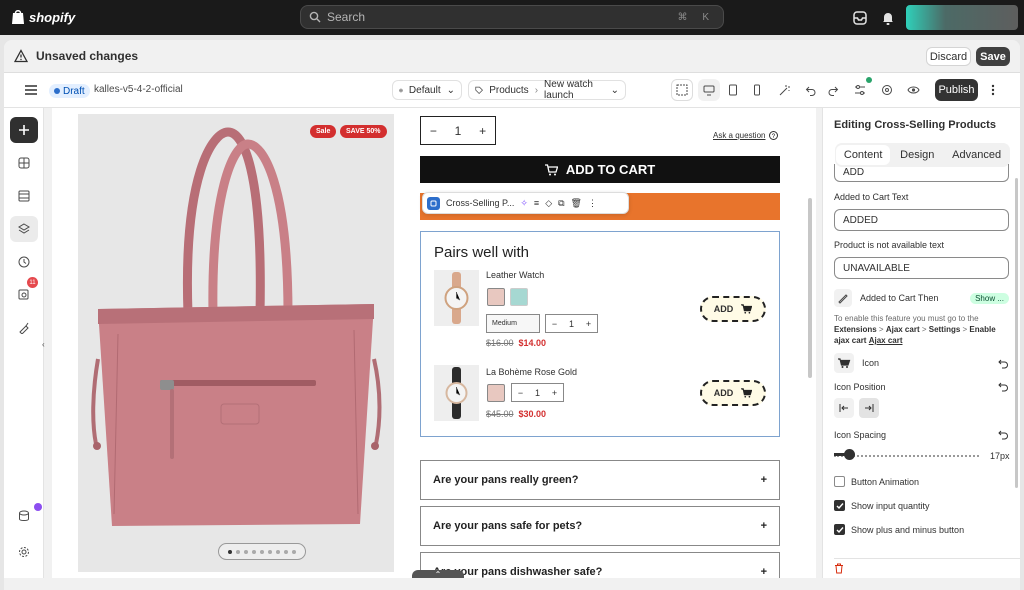 The image size is (1024, 590). What do you see at coordinates (600, 169) in the screenshot?
I see `add-to-cart-button: ADD TO CART` at bounding box center [600, 169].